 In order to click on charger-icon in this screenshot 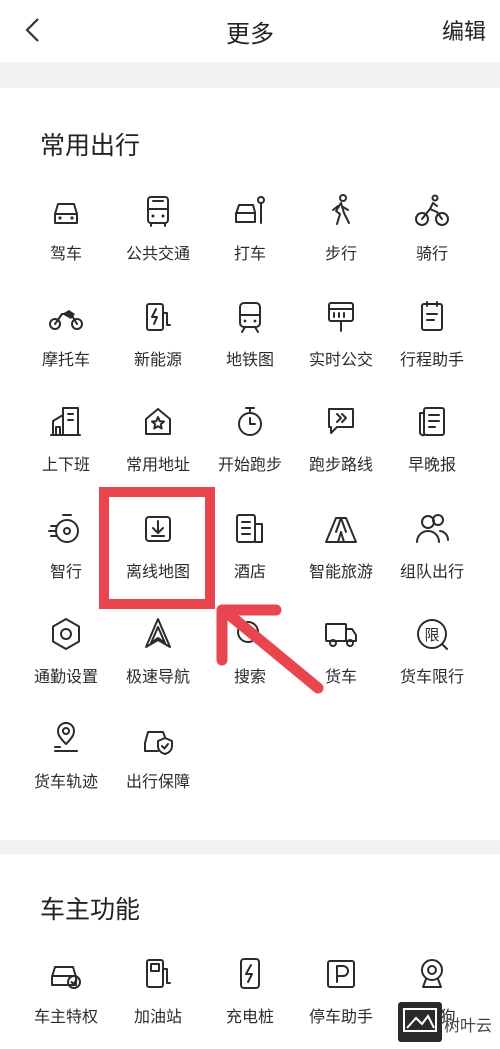, I will do `click(250, 974)`.